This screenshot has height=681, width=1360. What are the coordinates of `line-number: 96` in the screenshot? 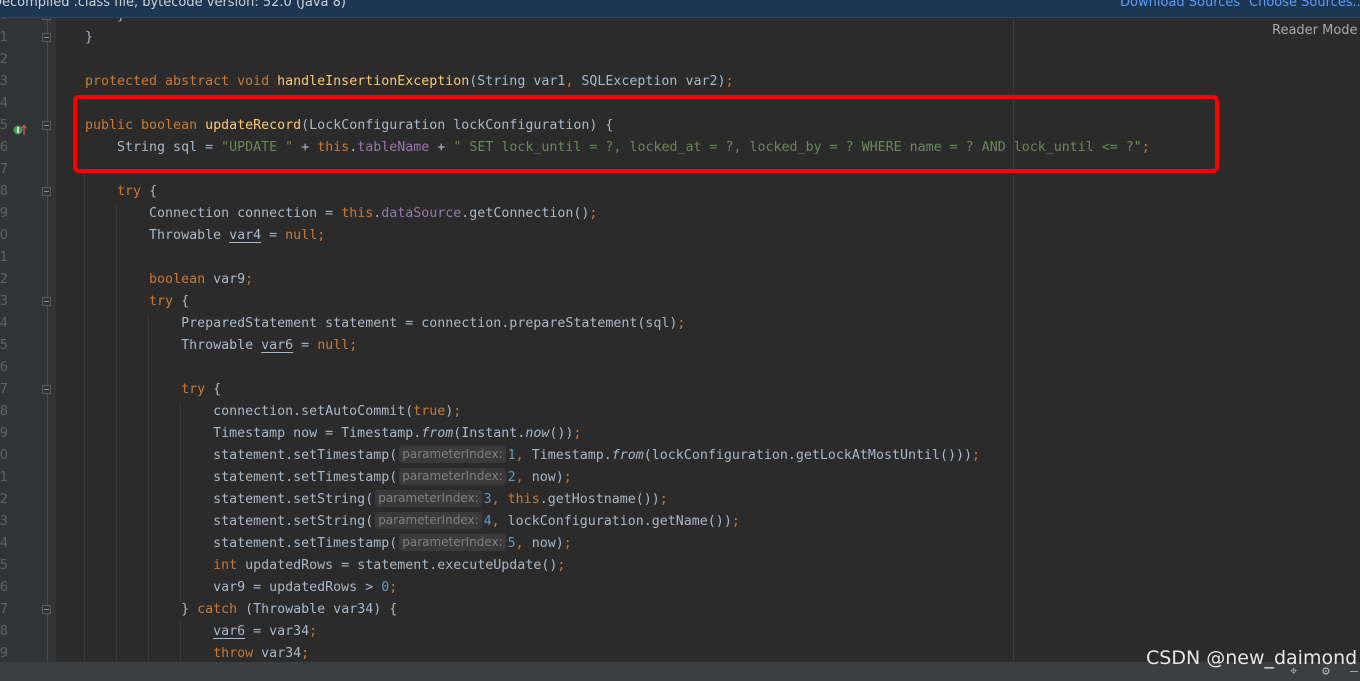 It's located at (4, 147).